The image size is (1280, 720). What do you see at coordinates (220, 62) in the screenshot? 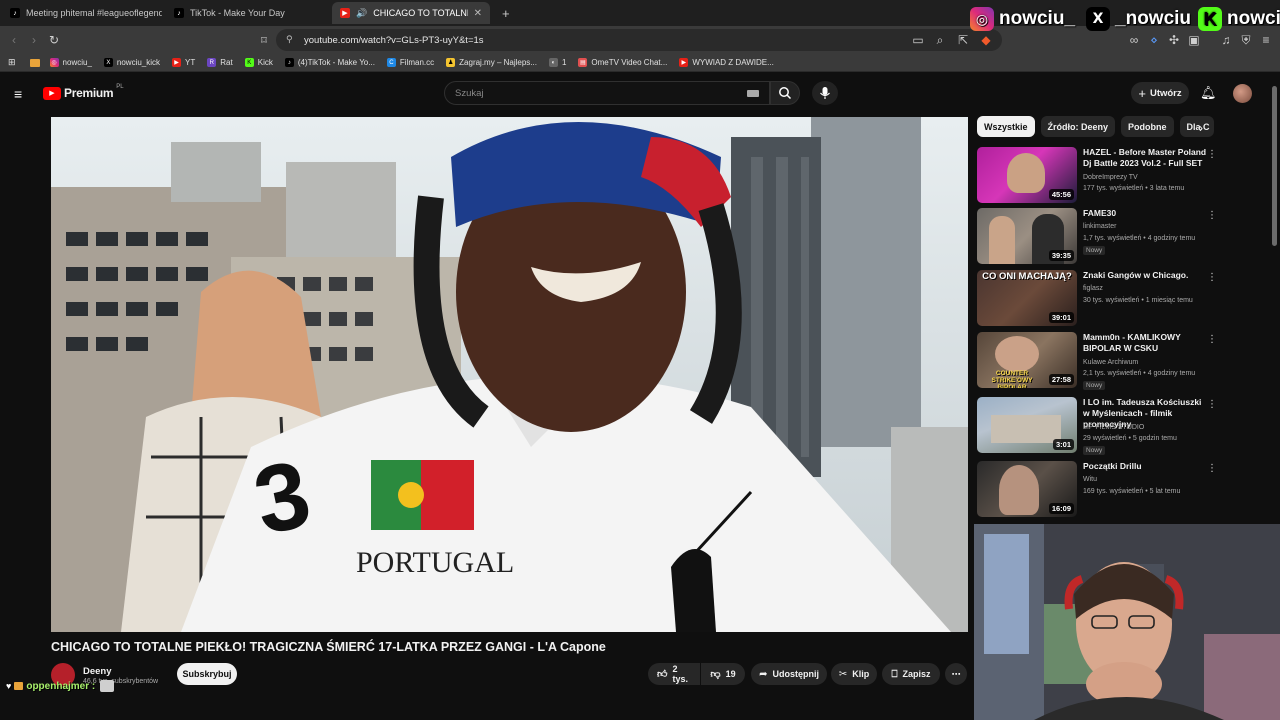
I see `bookmark-item: R Rat` at bounding box center [220, 62].